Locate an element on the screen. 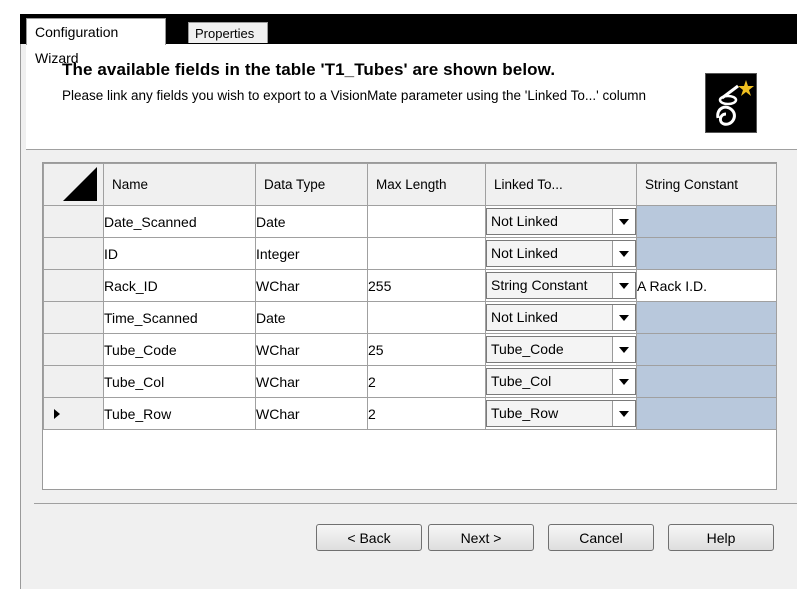 The width and height of the screenshot is (797, 589). cell-name: ID is located at coordinates (179, 253).